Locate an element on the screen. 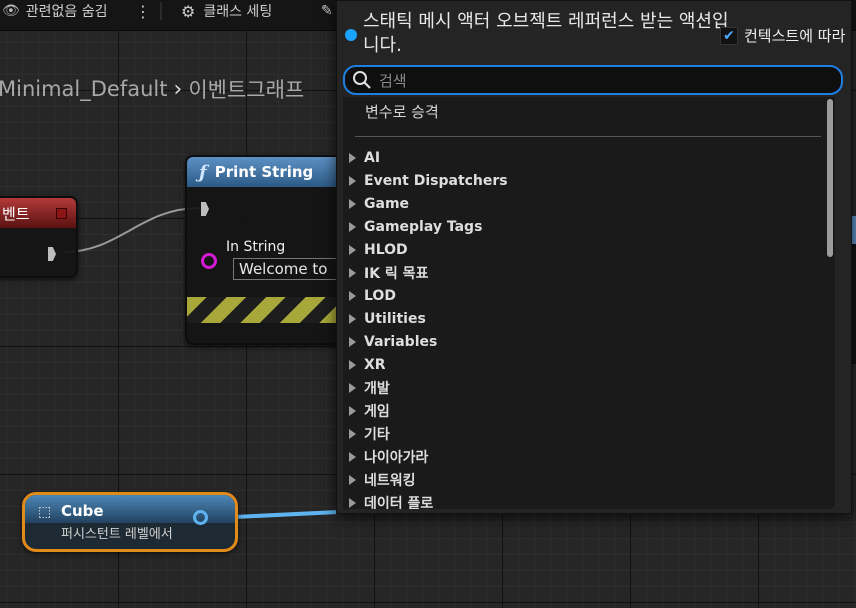  print-string-header: ƒ Print String is located at coordinates (267, 172).